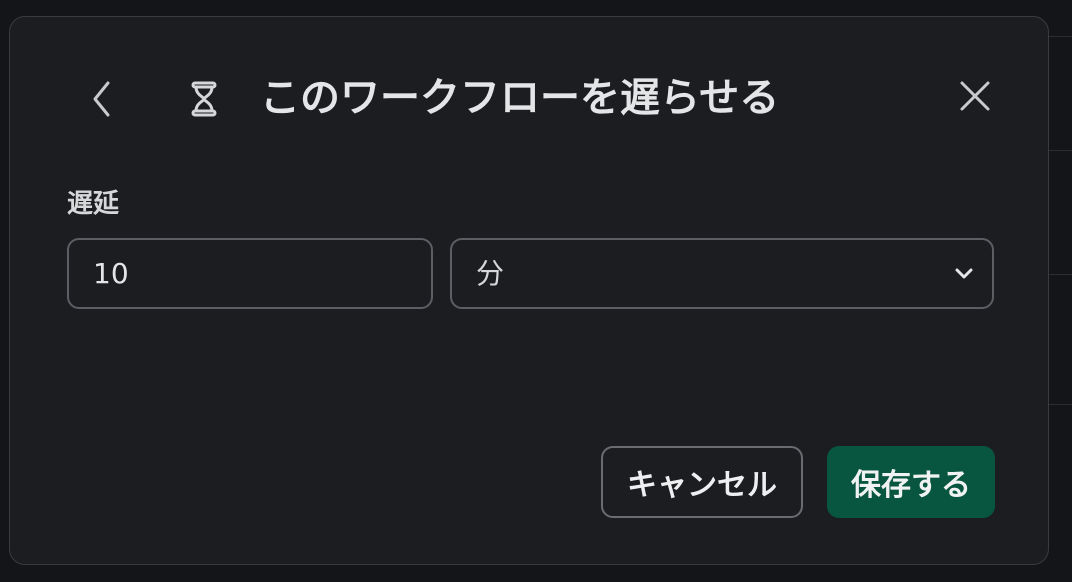 The width and height of the screenshot is (1072, 582). What do you see at coordinates (964, 274) in the screenshot?
I see `chevron-down-icon` at bounding box center [964, 274].